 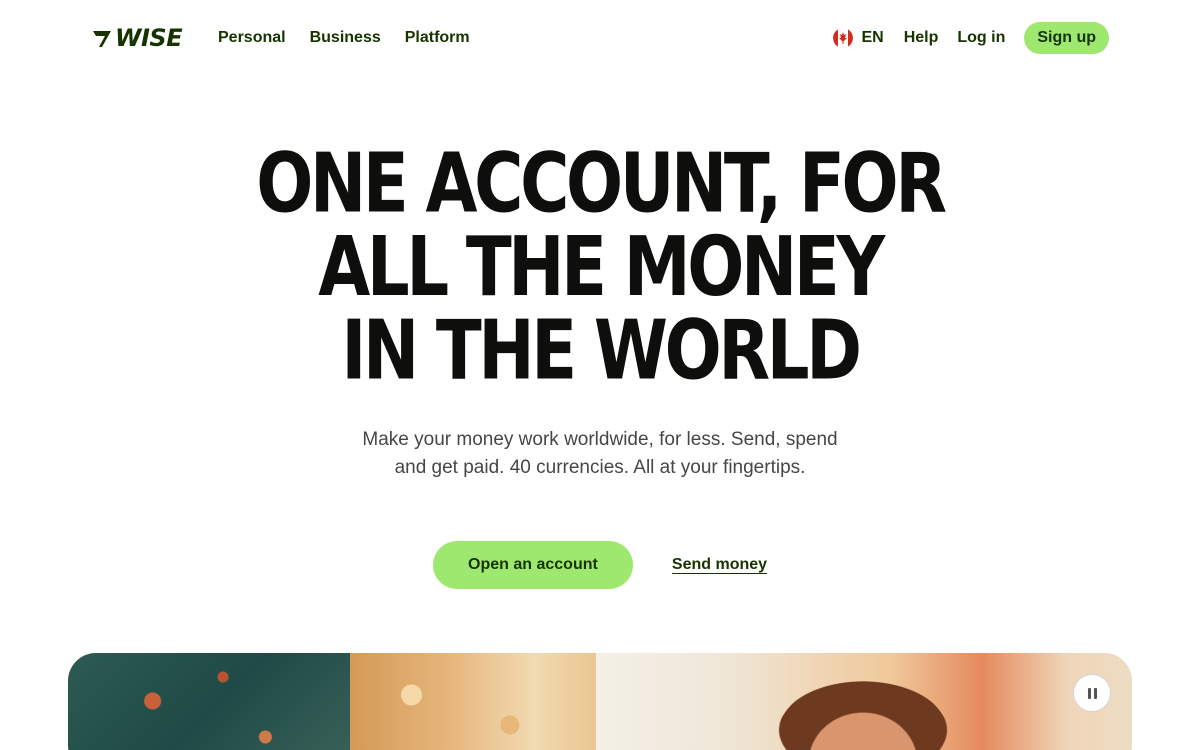 What do you see at coordinates (843, 38) in the screenshot?
I see `canada-flag-icon` at bounding box center [843, 38].